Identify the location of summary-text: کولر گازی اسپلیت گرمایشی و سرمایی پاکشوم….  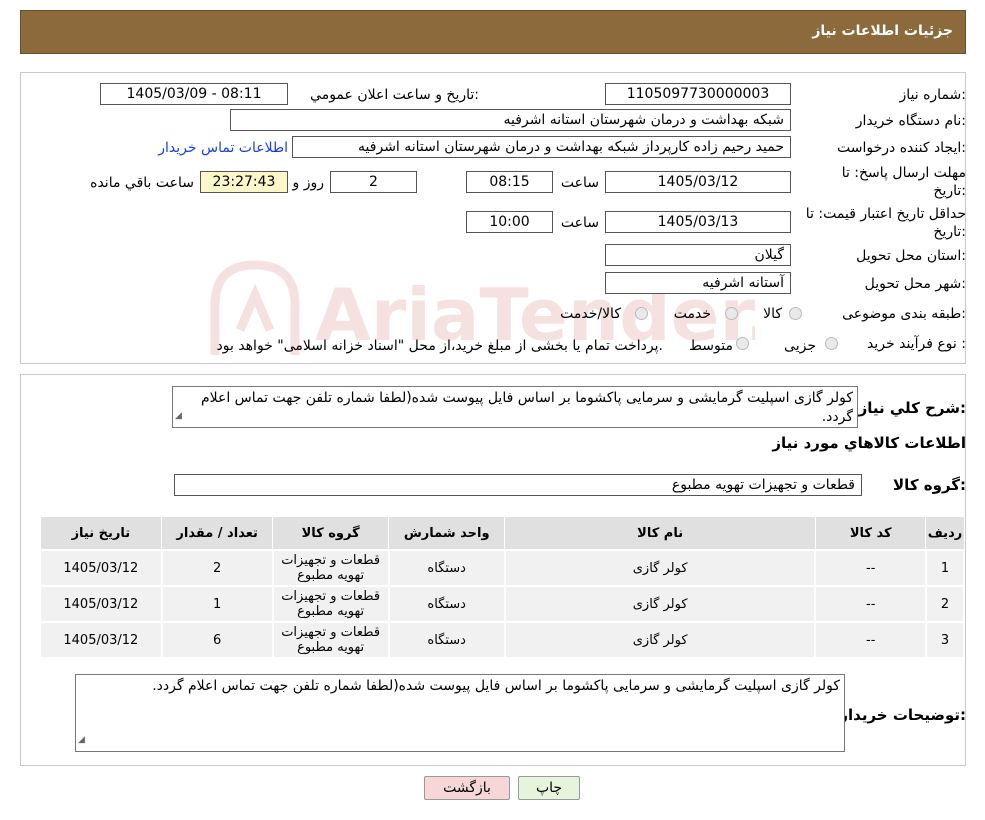
(526, 407).